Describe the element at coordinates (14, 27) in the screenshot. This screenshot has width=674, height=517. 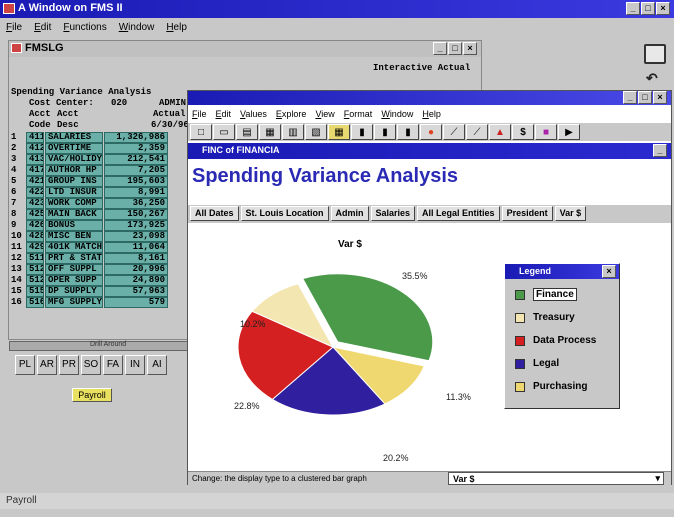
I see `menu-file: File` at that location.